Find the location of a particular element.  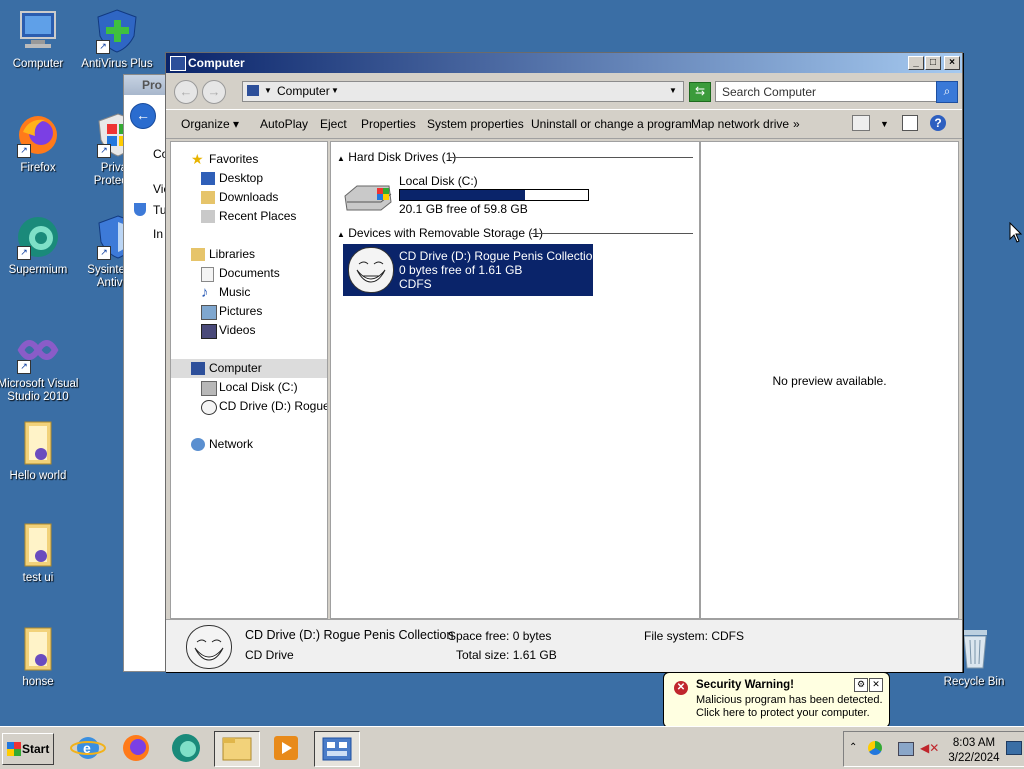

nav-music: ♪ Music is located at coordinates (249, 292).